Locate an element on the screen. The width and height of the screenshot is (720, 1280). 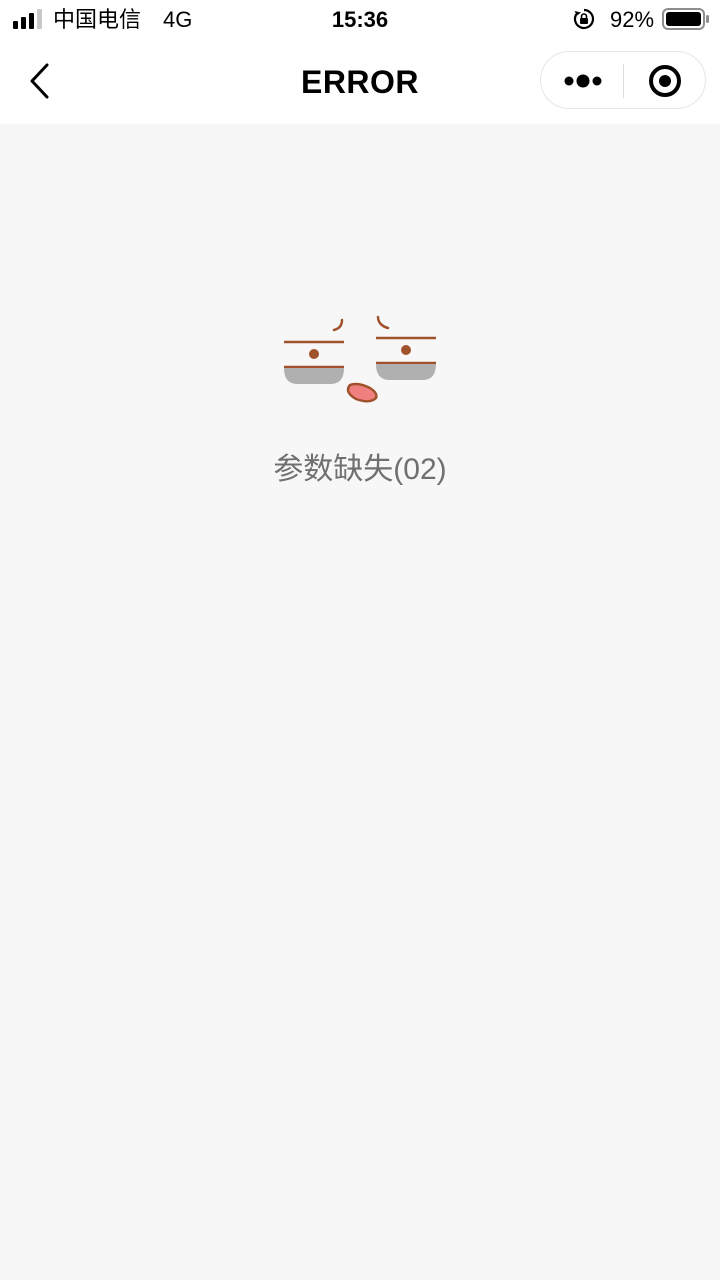
more-dots-icon is located at coordinates (583, 81).